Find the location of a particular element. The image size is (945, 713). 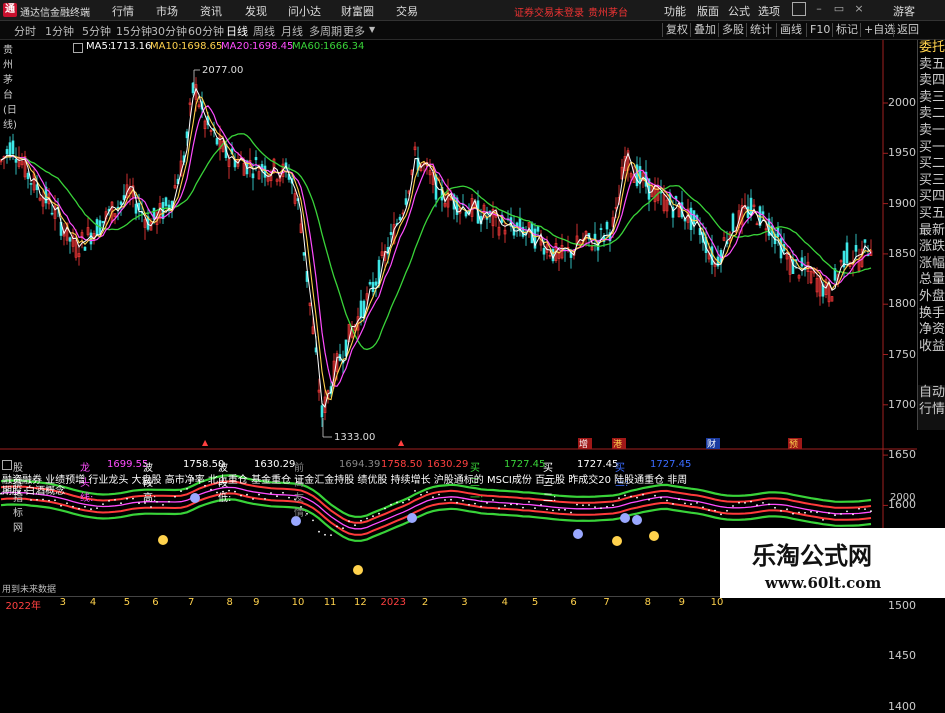

side-panel-item: 换手 is located at coordinates (931, 314).